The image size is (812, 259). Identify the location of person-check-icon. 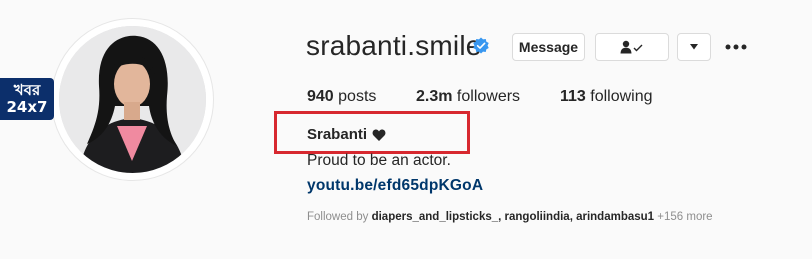
(631, 47).